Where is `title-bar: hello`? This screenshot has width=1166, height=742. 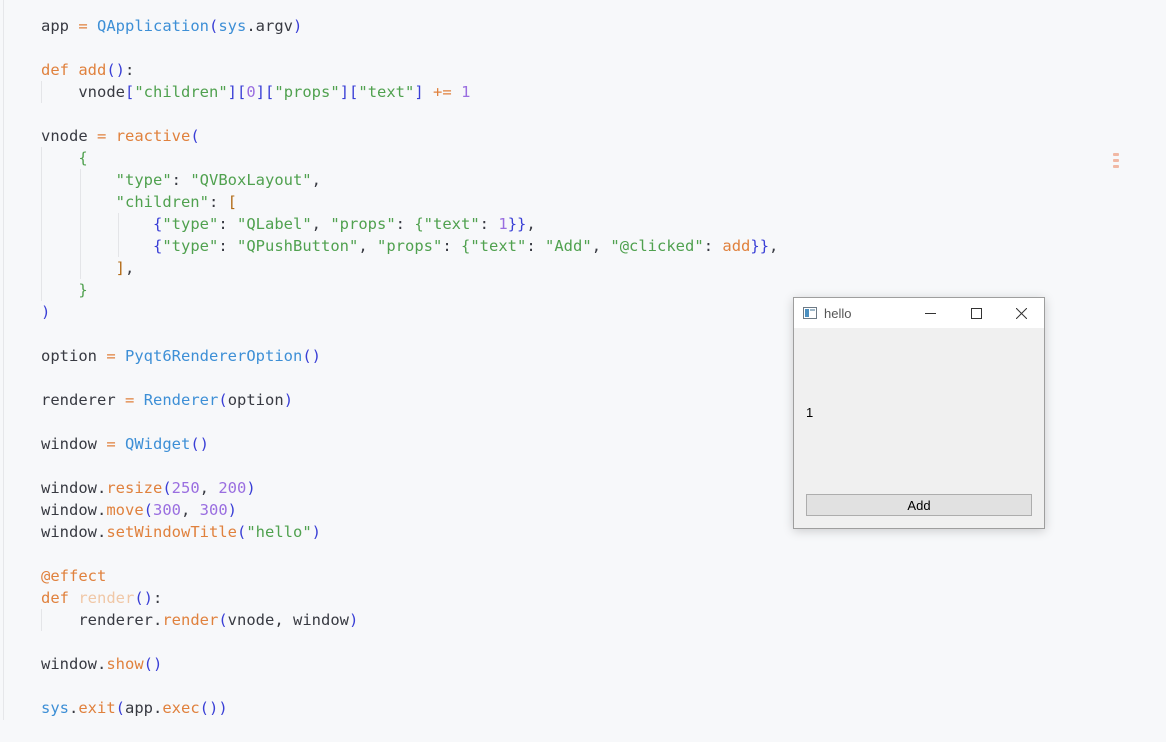
title-bar: hello is located at coordinates (919, 313).